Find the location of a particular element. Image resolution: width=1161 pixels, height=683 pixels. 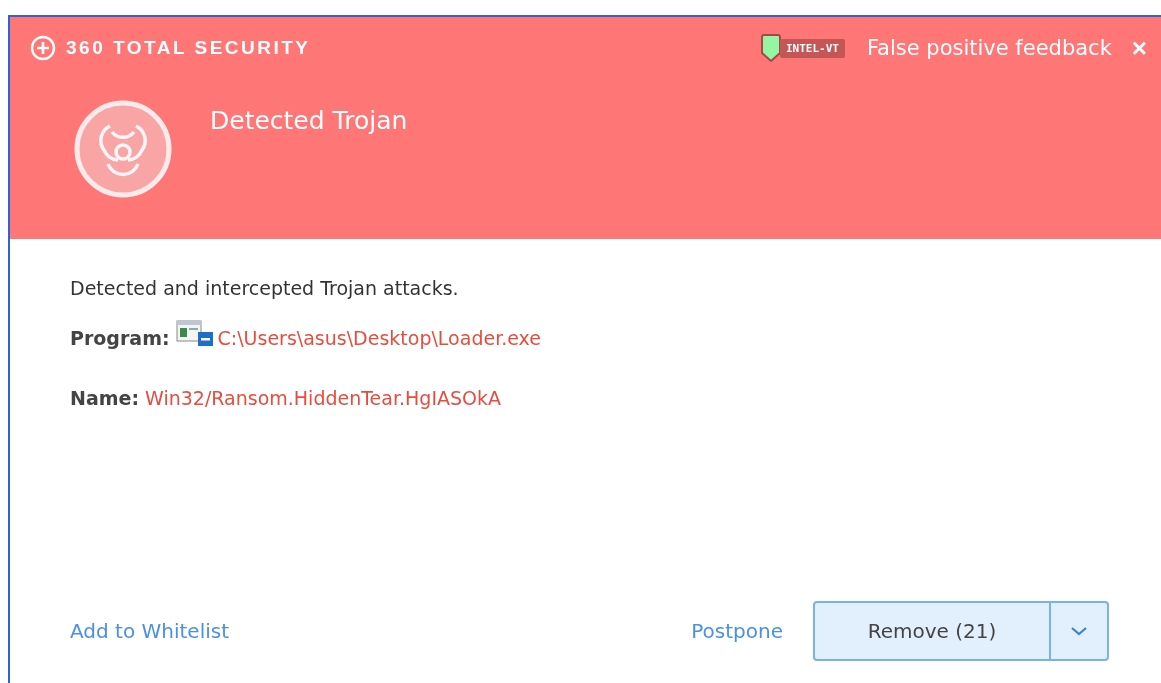

detection-message: Detected and intercepted Trojan attacks. is located at coordinates (265, 288).